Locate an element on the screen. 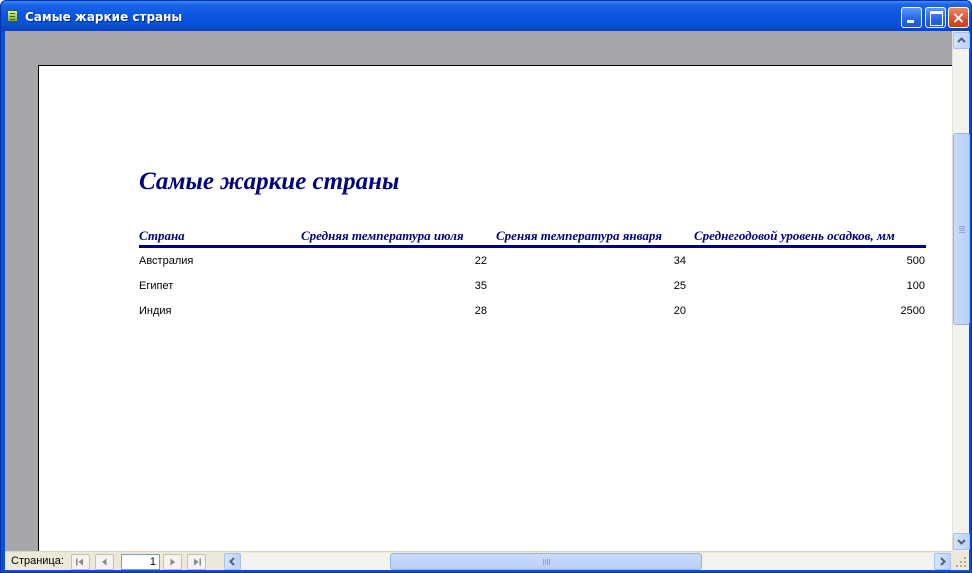 The image size is (972, 573). column-header-january-temp: Среняя температура января is located at coordinates (579, 235).